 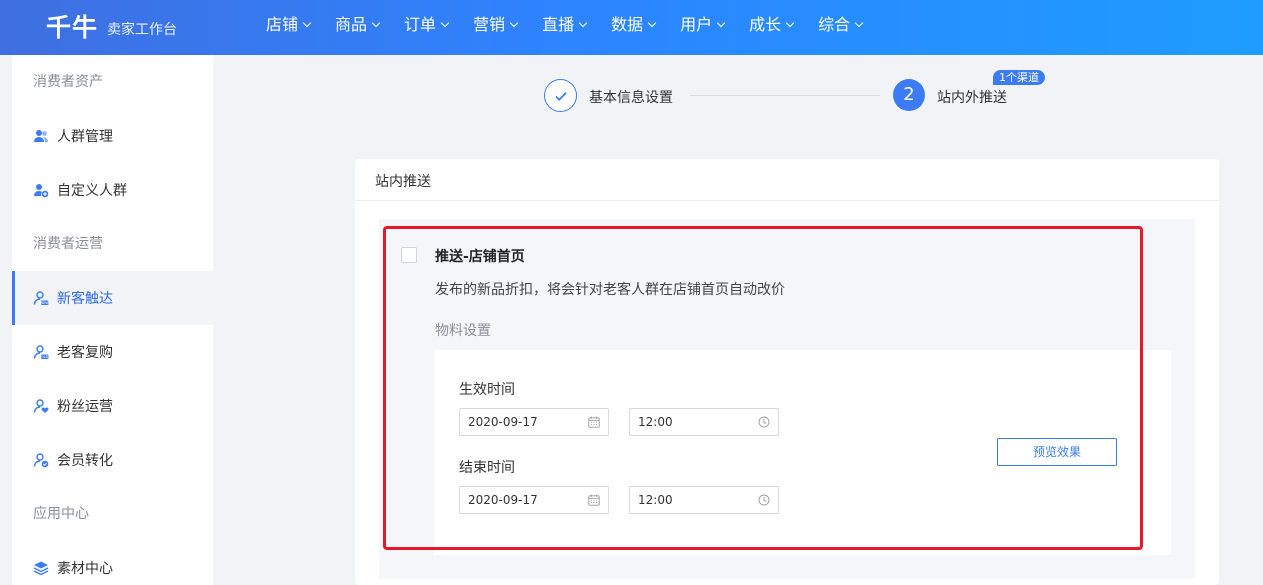 I want to click on start-time-label: 生效时间, so click(x=487, y=390).